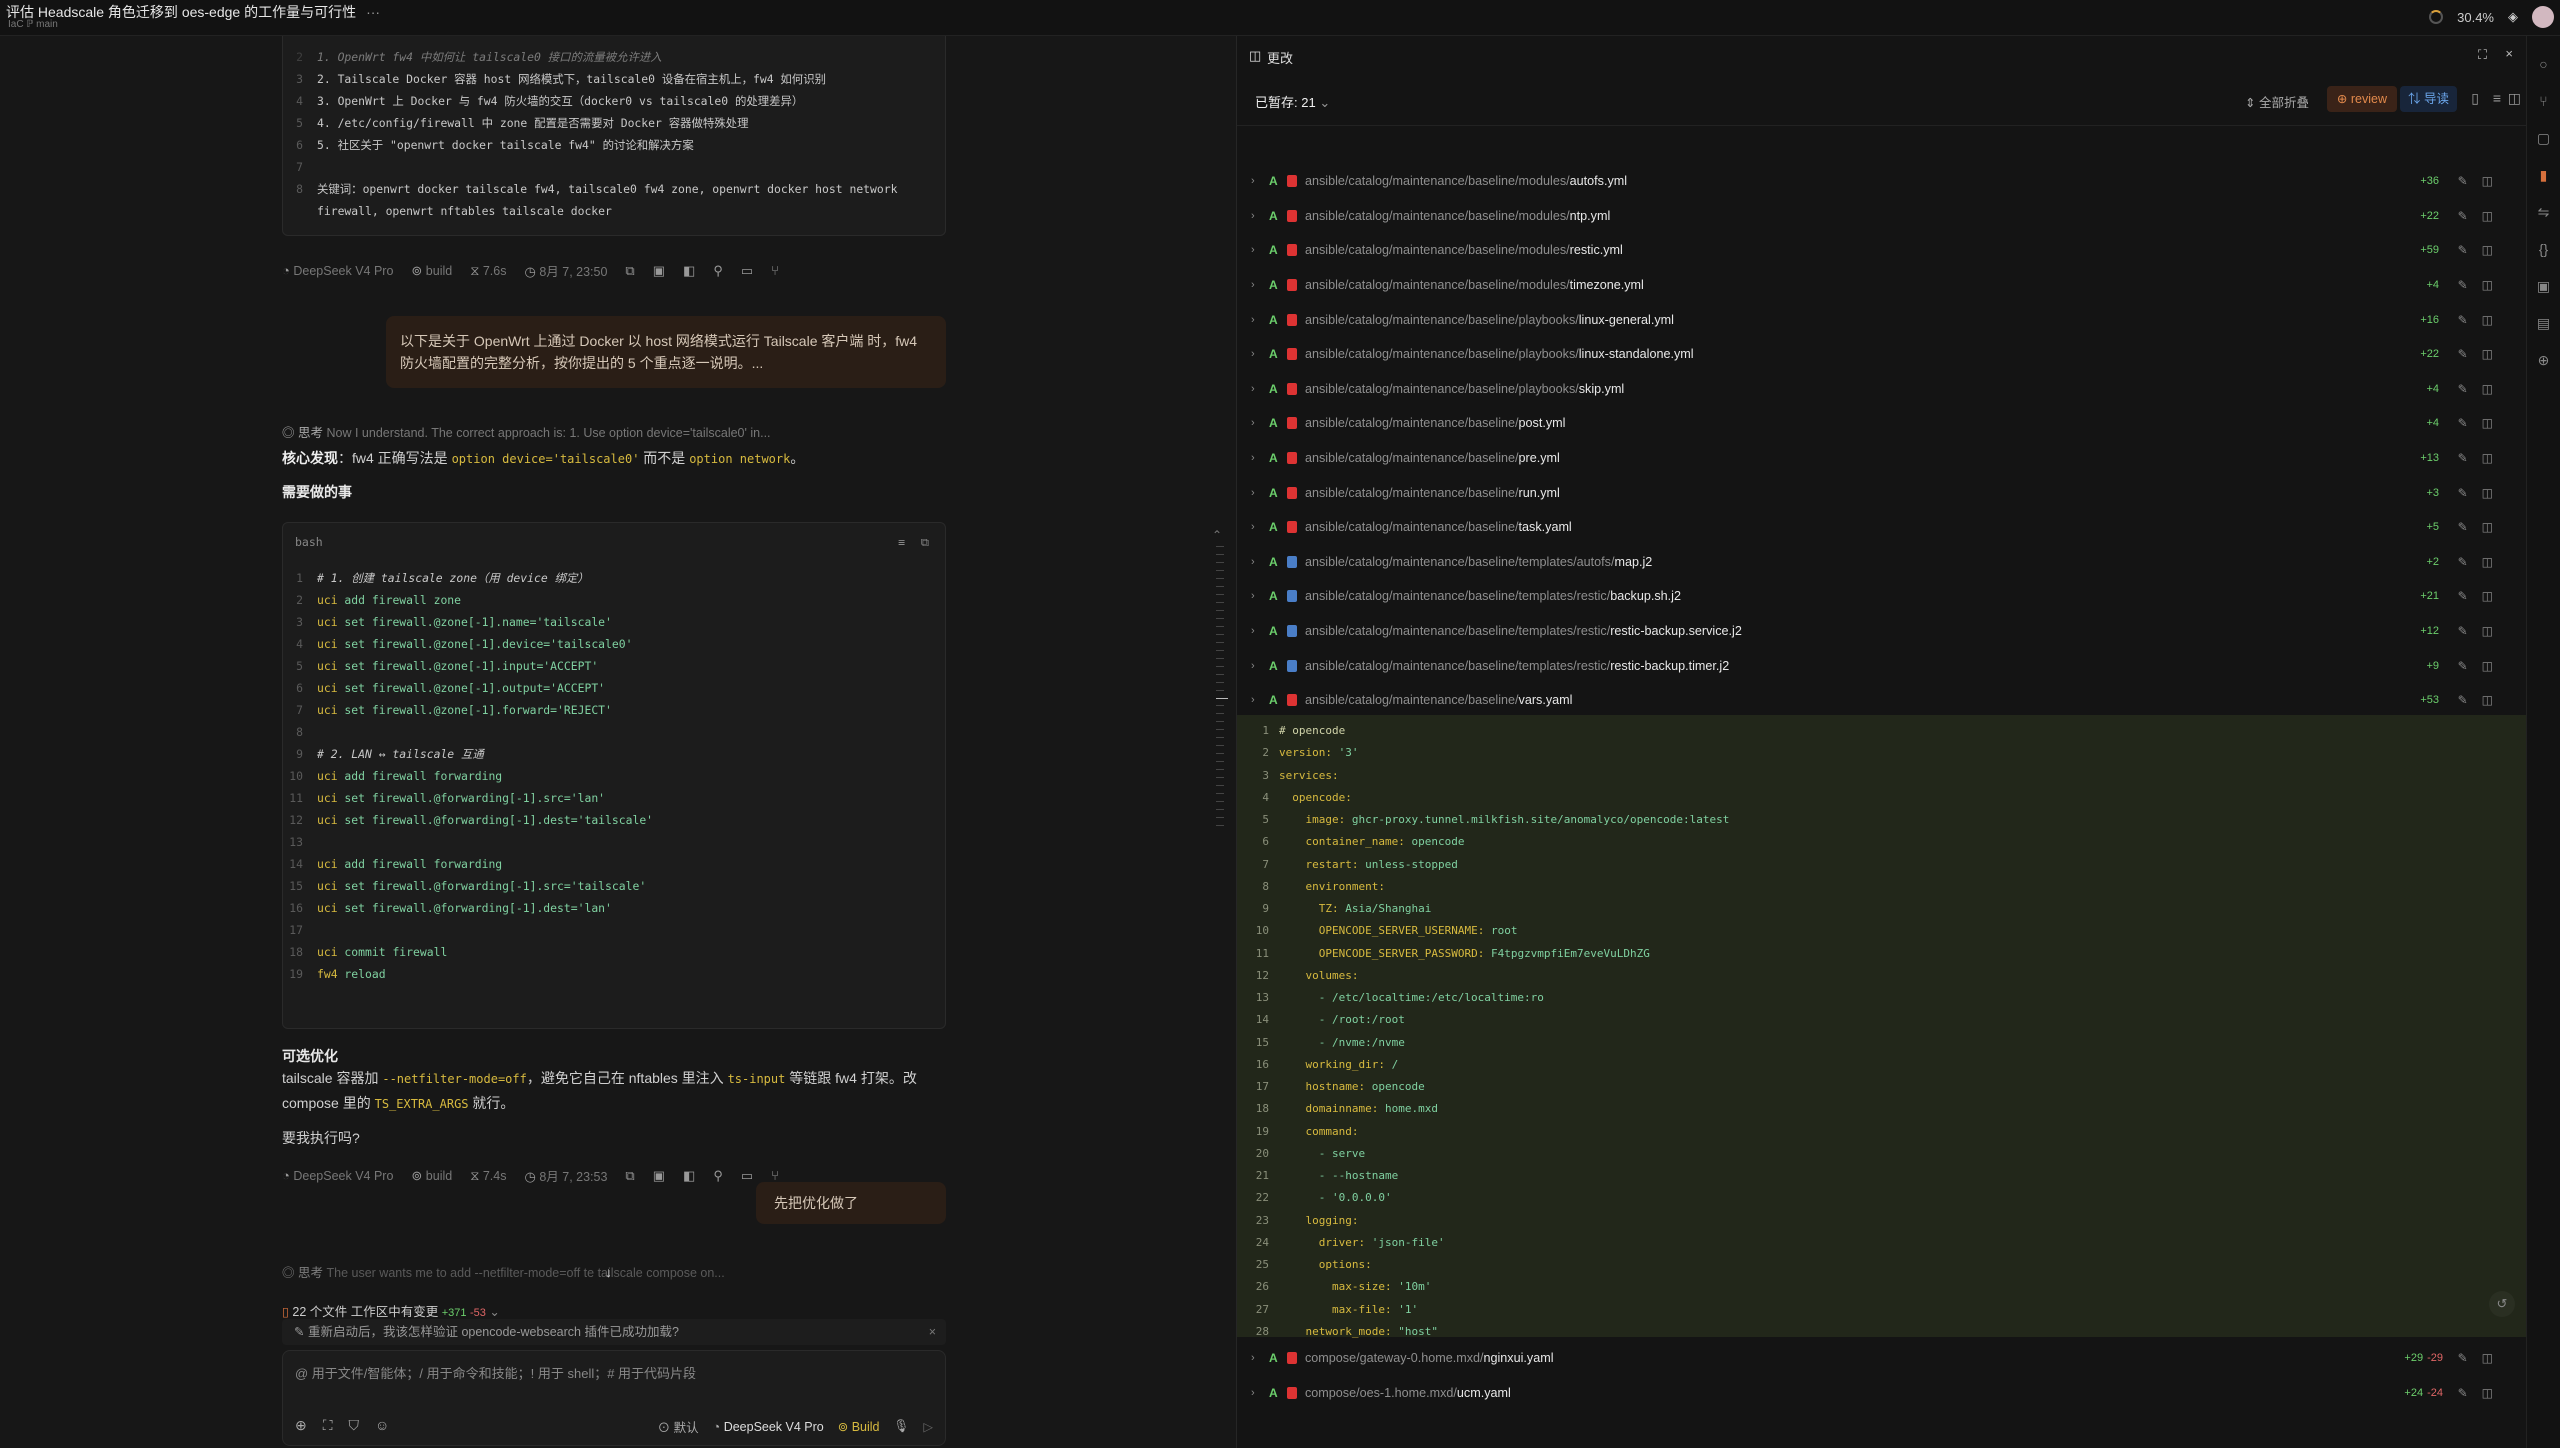  What do you see at coordinates (1408, 1393) in the screenshot?
I see `file-path: compose/oes-1.home.mxd/ucm.yaml` at bounding box center [1408, 1393].